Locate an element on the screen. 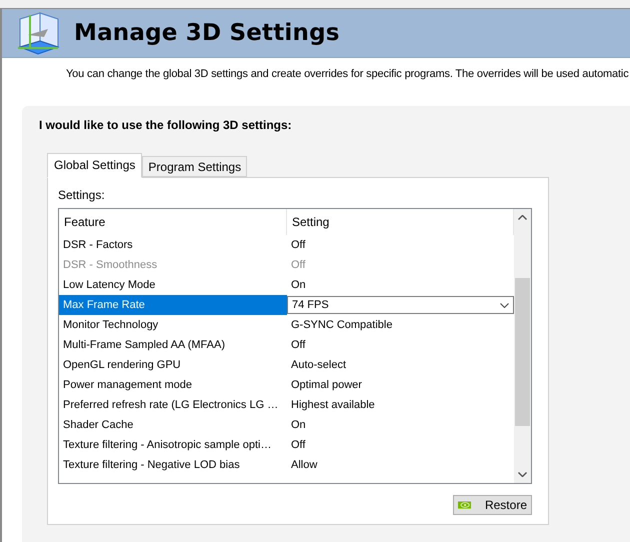 This screenshot has width=630, height=542. table-cell-text: Allow is located at coordinates (304, 465).